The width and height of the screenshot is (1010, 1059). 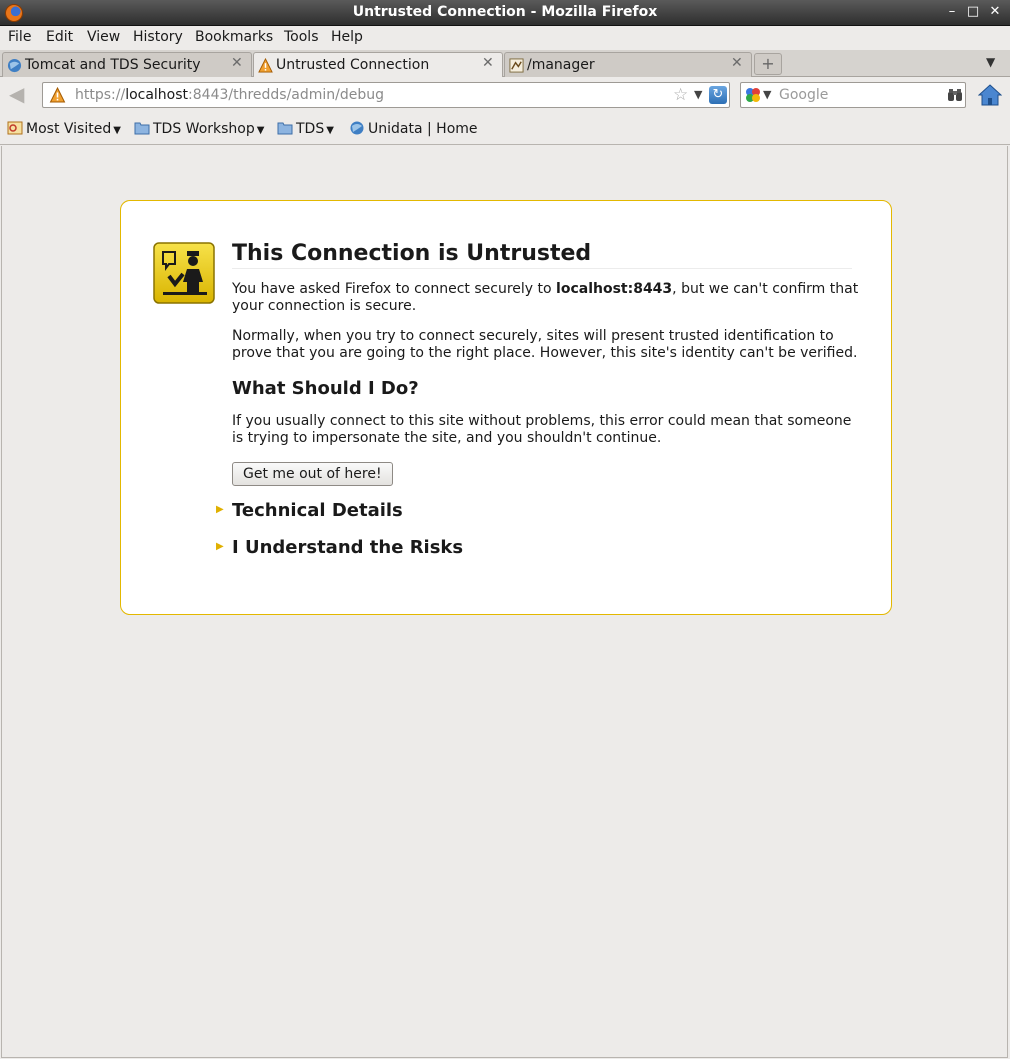 What do you see at coordinates (804, 95) in the screenshot?
I see `search-placeholder: Google` at bounding box center [804, 95].